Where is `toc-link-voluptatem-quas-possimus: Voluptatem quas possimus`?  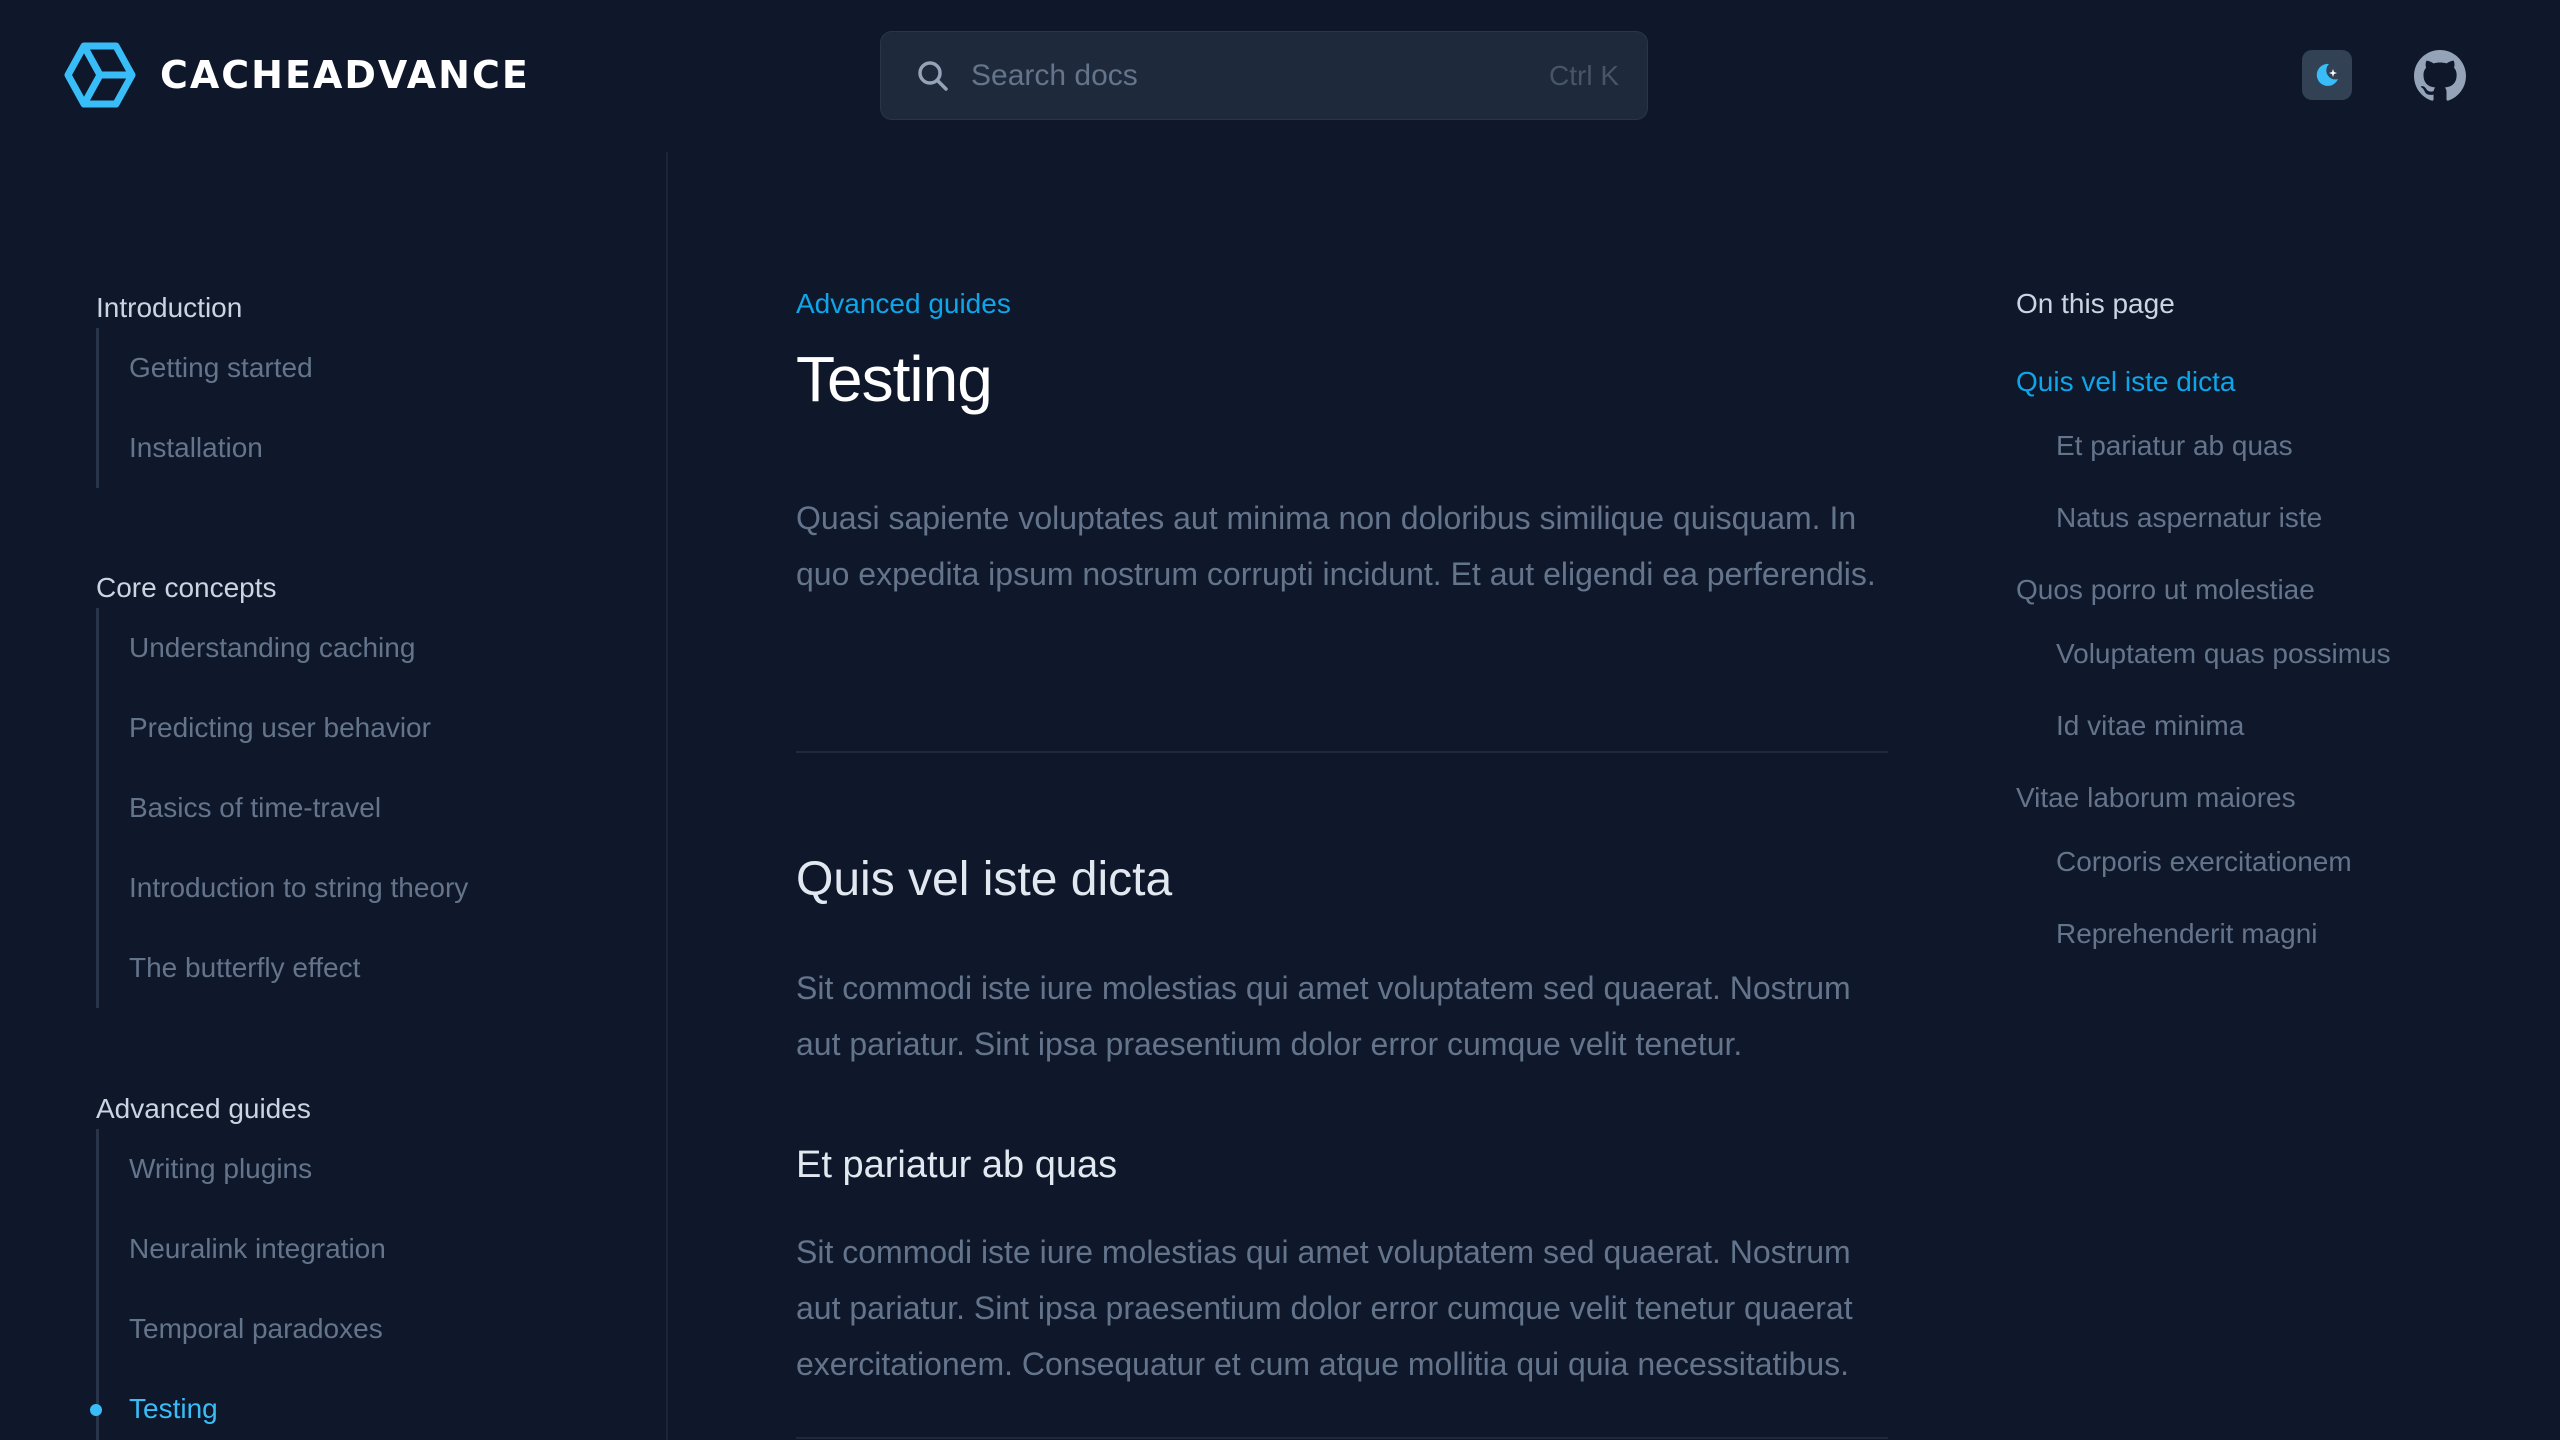
toc-link-voluptatem-quas-possimus: Voluptatem quas possimus is located at coordinates (2223, 654).